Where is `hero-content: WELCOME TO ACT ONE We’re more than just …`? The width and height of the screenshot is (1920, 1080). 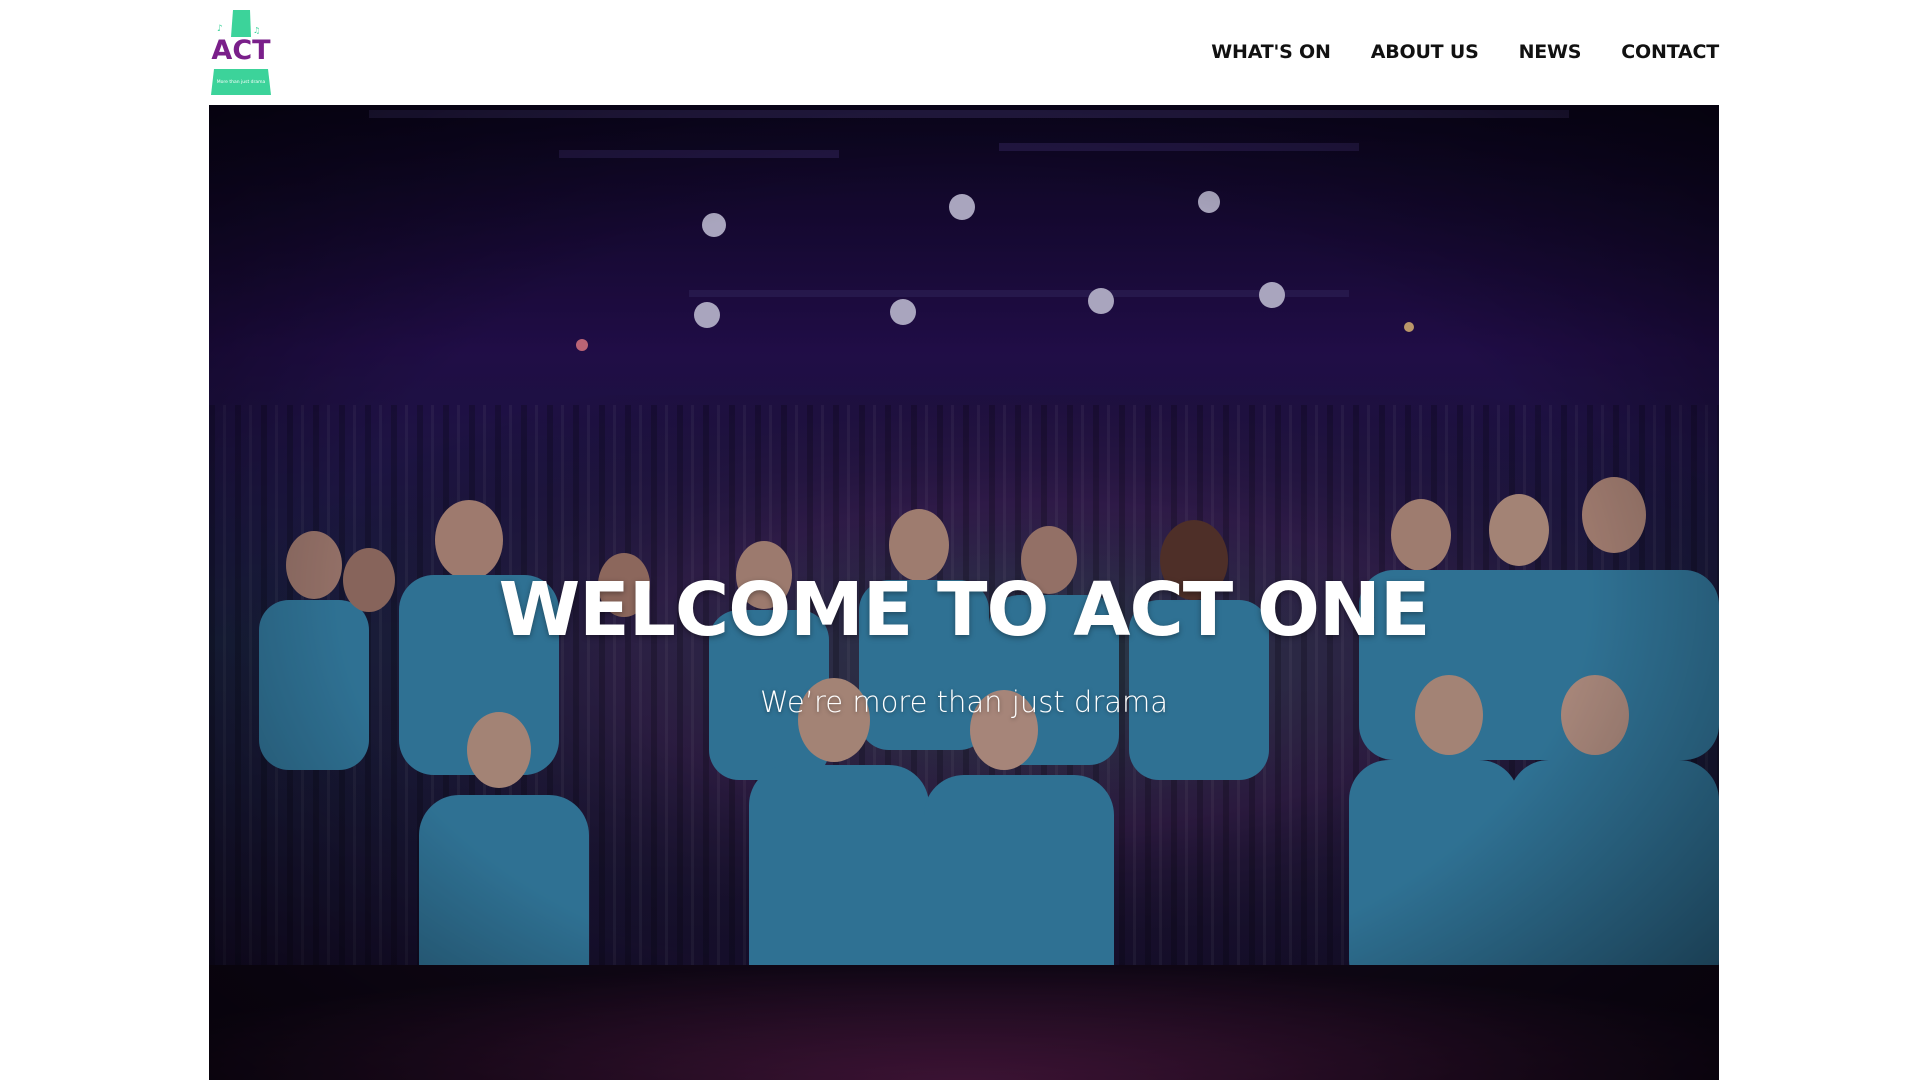 hero-content: WELCOME TO ACT ONE We’re more than just … is located at coordinates (964, 641).